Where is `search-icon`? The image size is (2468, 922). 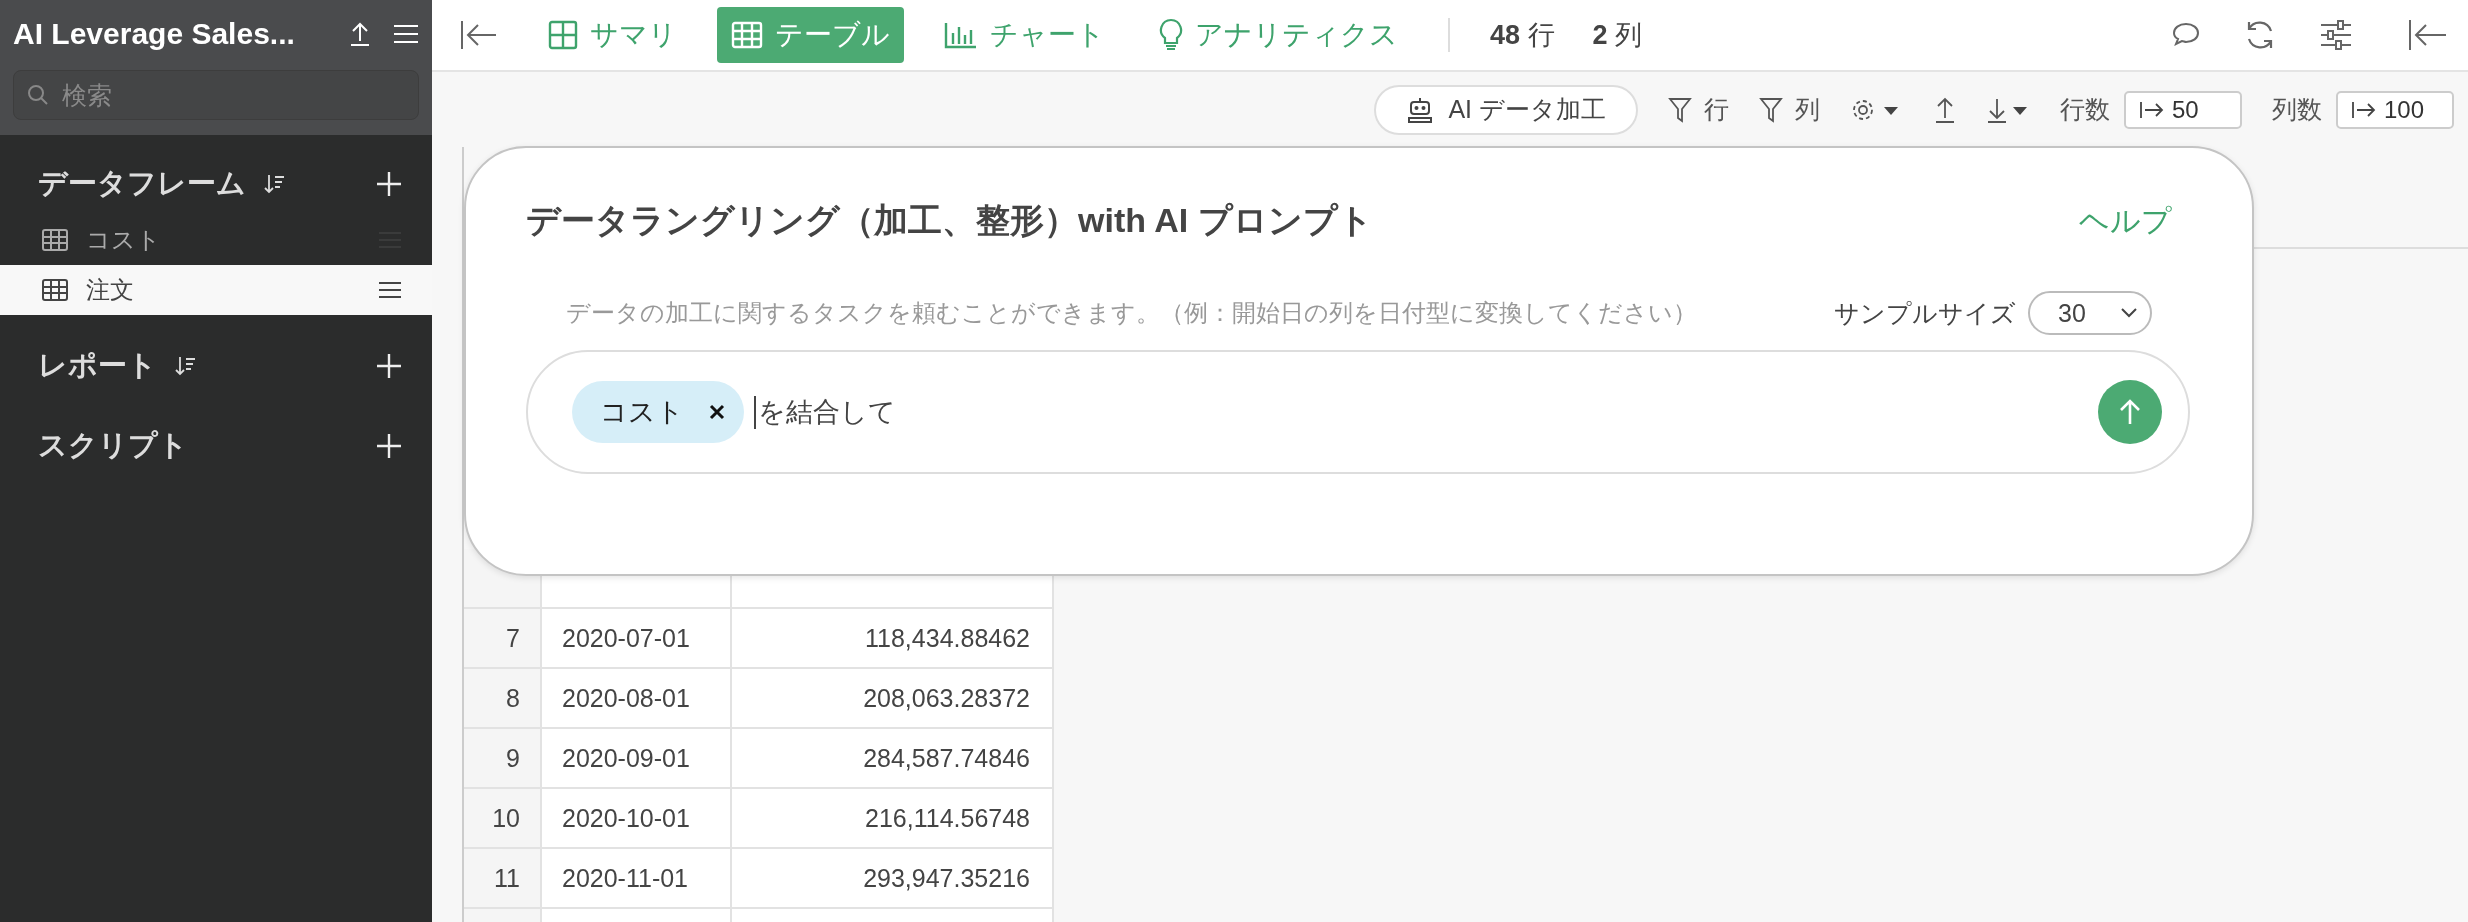 search-icon is located at coordinates (38, 95).